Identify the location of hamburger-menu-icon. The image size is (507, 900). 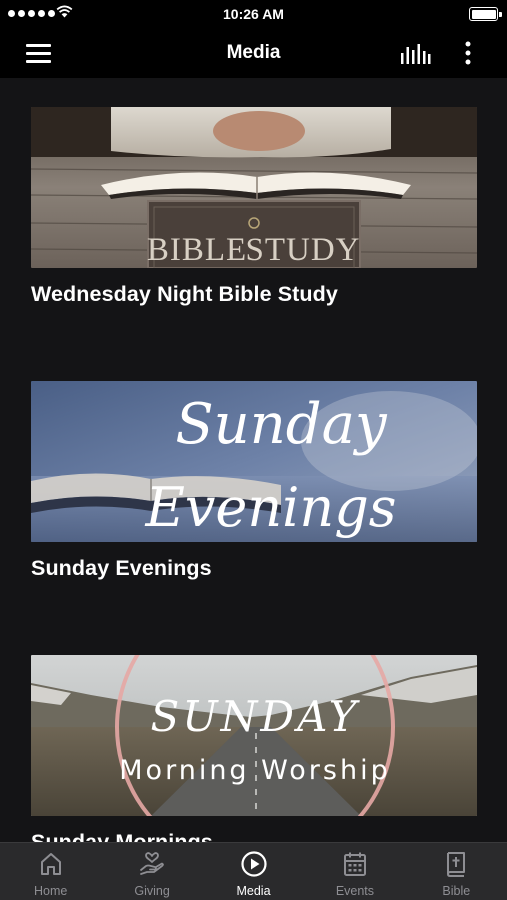
(39, 53).